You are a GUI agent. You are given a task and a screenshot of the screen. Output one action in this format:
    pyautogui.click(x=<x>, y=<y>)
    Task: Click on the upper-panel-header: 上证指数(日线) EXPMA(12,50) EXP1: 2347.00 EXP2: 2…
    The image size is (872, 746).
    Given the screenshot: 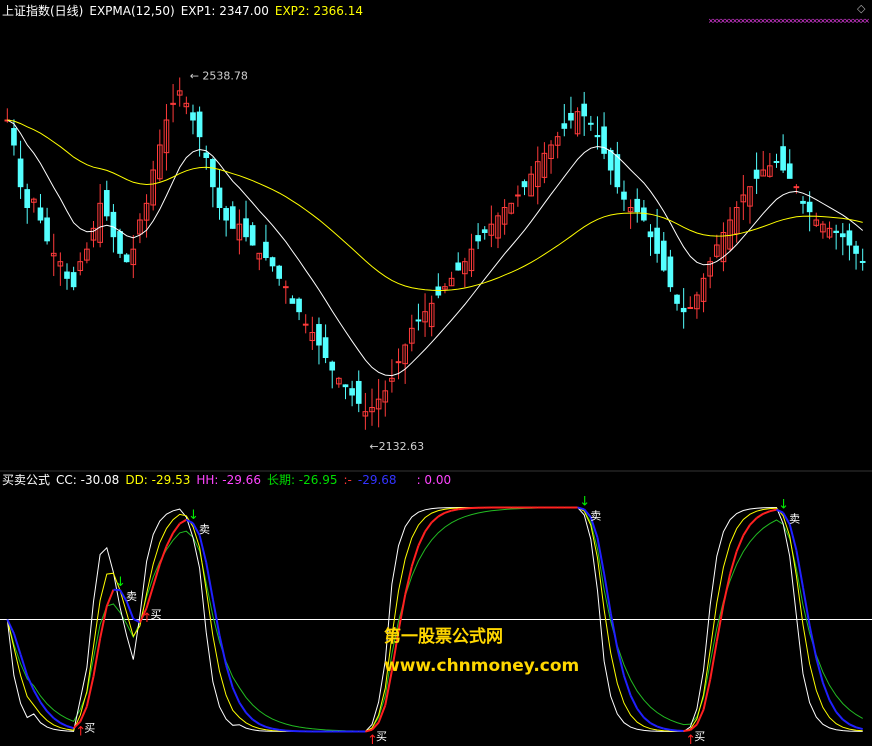 What is the action you would take?
    pyautogui.click(x=185, y=11)
    